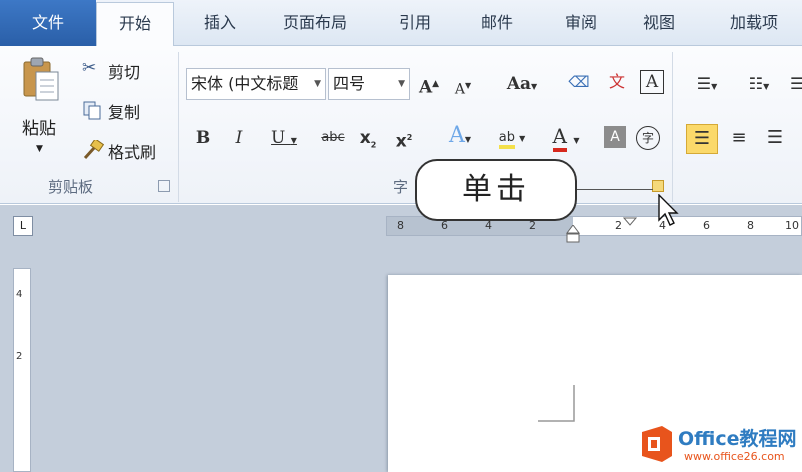 Image resolution: width=802 pixels, height=472 pixels. What do you see at coordinates (566, 137) in the screenshot?
I see `font-color-button: A ▼` at bounding box center [566, 137].